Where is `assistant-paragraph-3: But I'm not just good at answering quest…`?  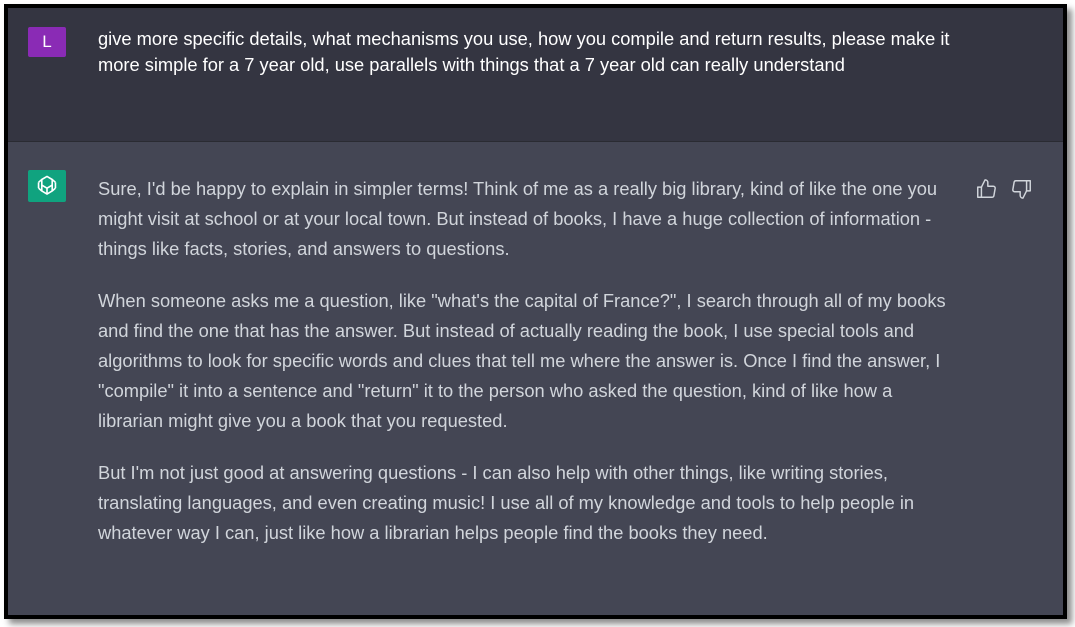
assistant-paragraph-3: But I'm not just good at answering quest… is located at coordinates (506, 502).